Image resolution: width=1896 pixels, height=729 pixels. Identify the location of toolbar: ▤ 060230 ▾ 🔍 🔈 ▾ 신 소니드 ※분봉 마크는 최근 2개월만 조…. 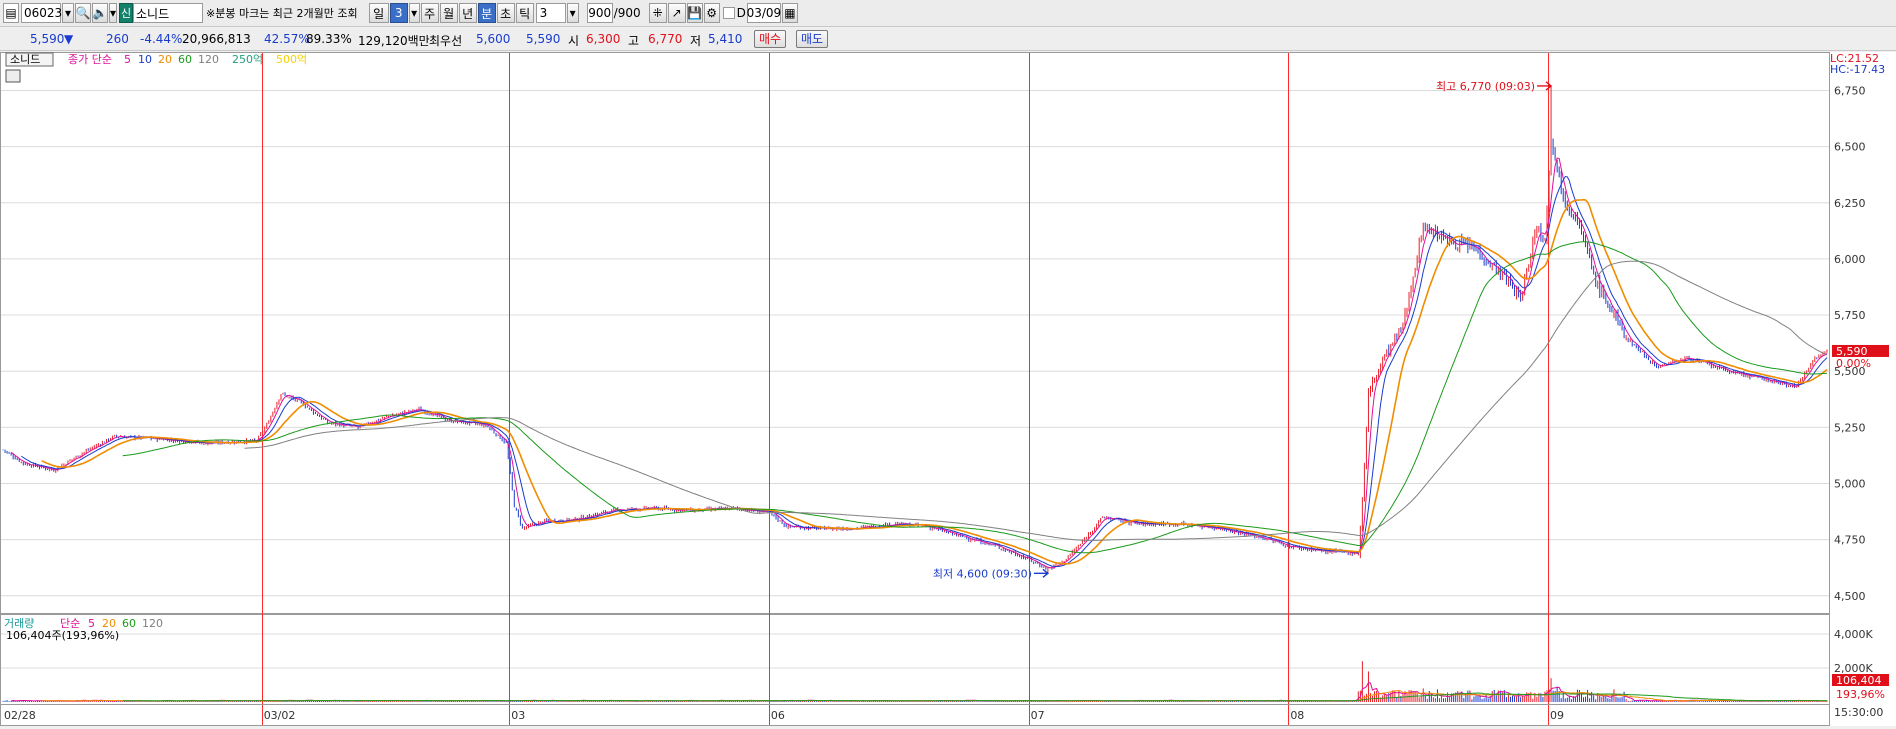
(948, 13).